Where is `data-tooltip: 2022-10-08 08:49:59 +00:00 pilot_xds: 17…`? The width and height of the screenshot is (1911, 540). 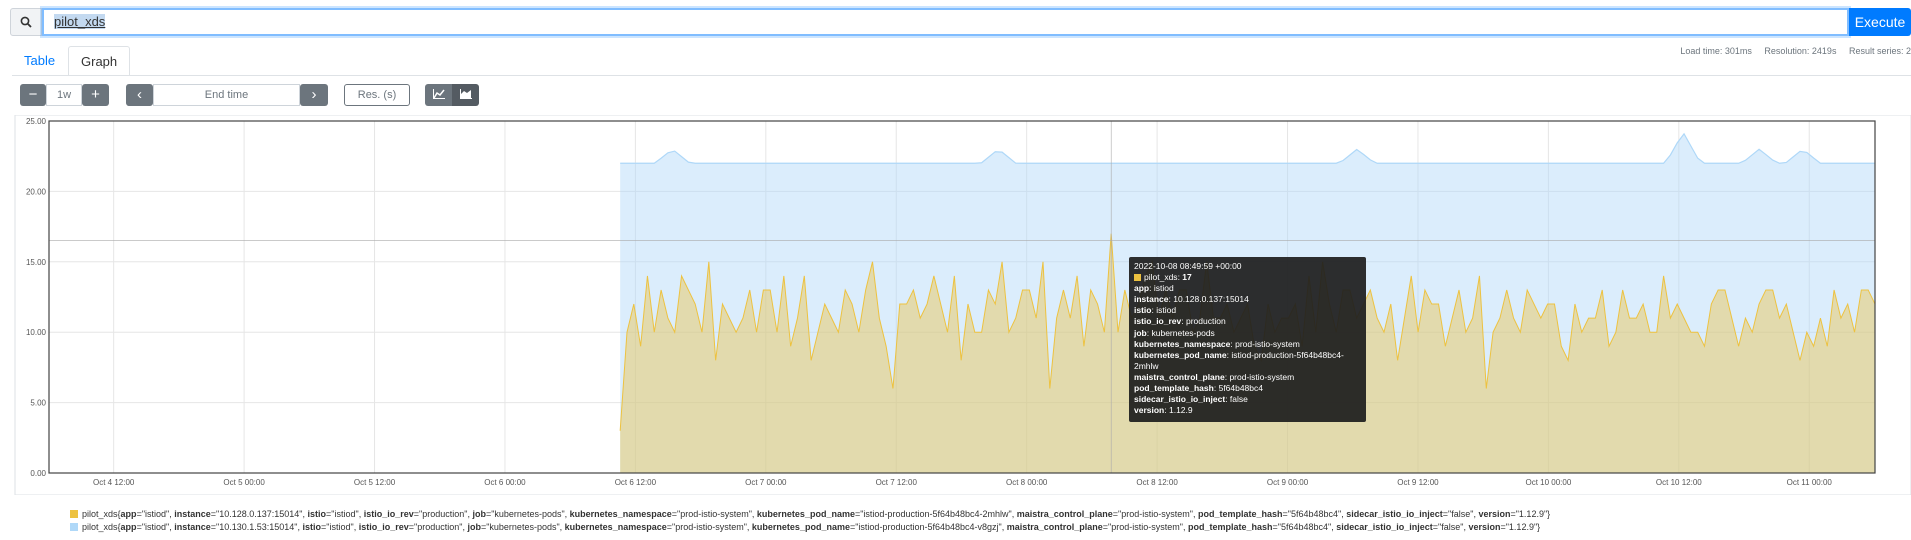 data-tooltip: 2022-10-08 08:49:59 +00:00 pilot_xds: 17… is located at coordinates (1247, 339).